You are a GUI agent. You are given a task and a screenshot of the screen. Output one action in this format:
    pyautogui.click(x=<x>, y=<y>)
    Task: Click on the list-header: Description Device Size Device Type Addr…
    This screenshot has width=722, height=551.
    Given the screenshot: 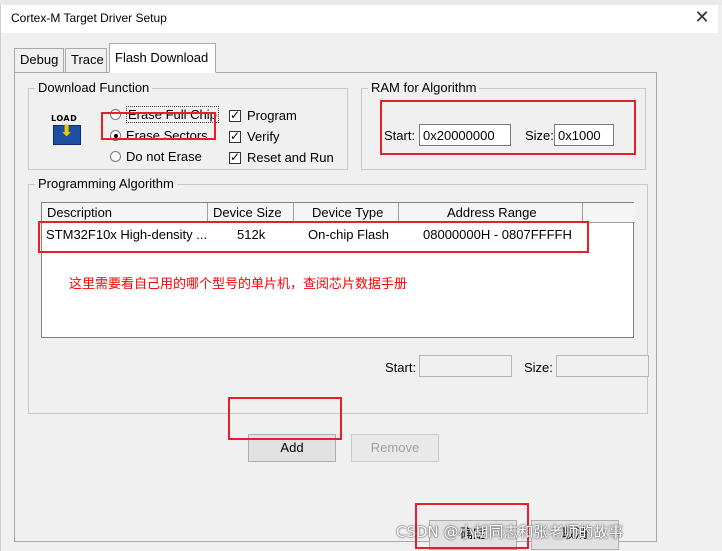 What is the action you would take?
    pyautogui.click(x=338, y=213)
    